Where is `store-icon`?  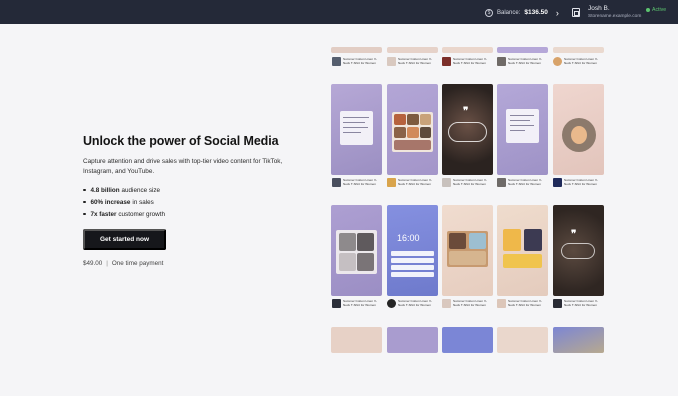
store-icon is located at coordinates (576, 12).